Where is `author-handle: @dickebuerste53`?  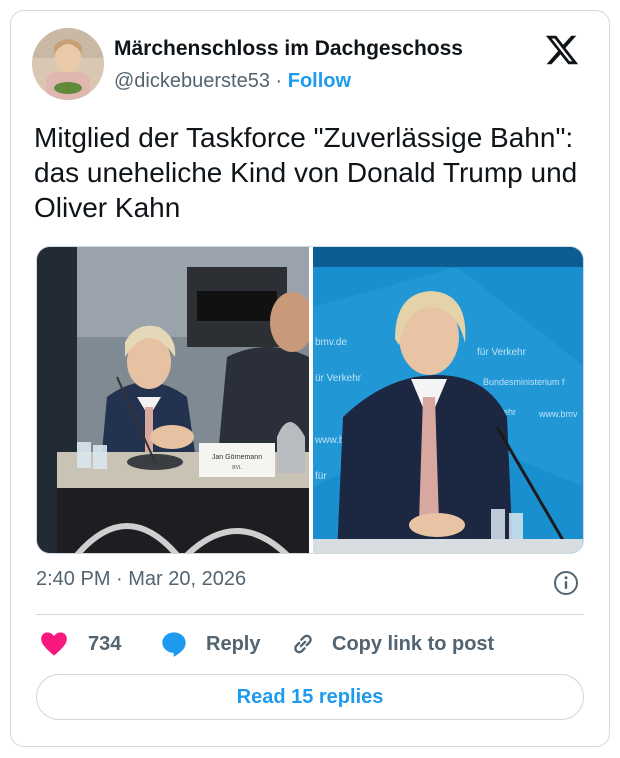
author-handle: @dickebuerste53 is located at coordinates (192, 81).